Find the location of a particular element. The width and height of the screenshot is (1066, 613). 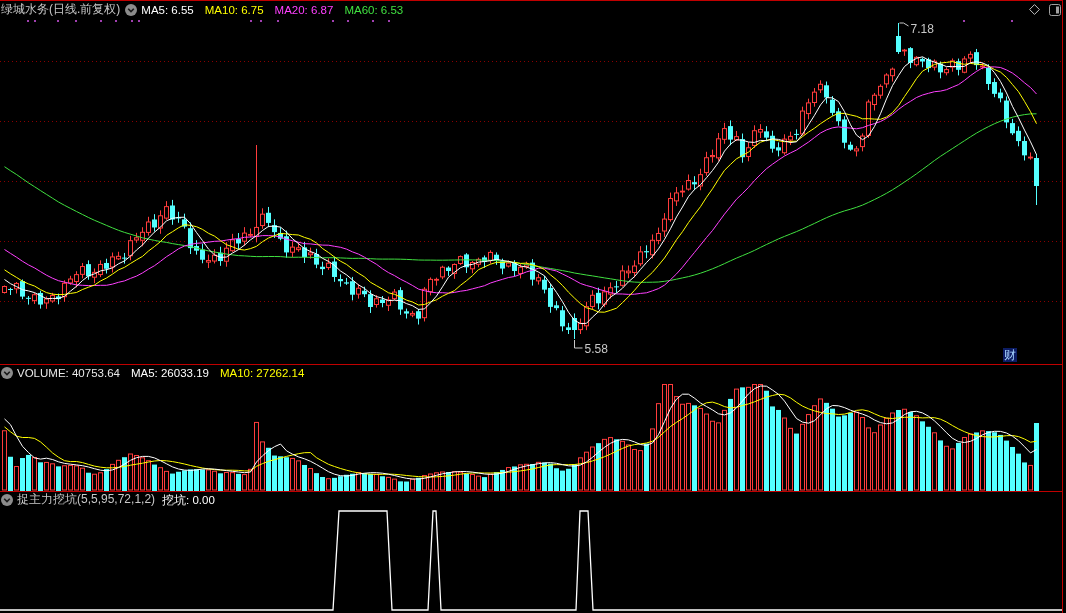

indicator-value: MA20: 6.87 is located at coordinates (304, 9).